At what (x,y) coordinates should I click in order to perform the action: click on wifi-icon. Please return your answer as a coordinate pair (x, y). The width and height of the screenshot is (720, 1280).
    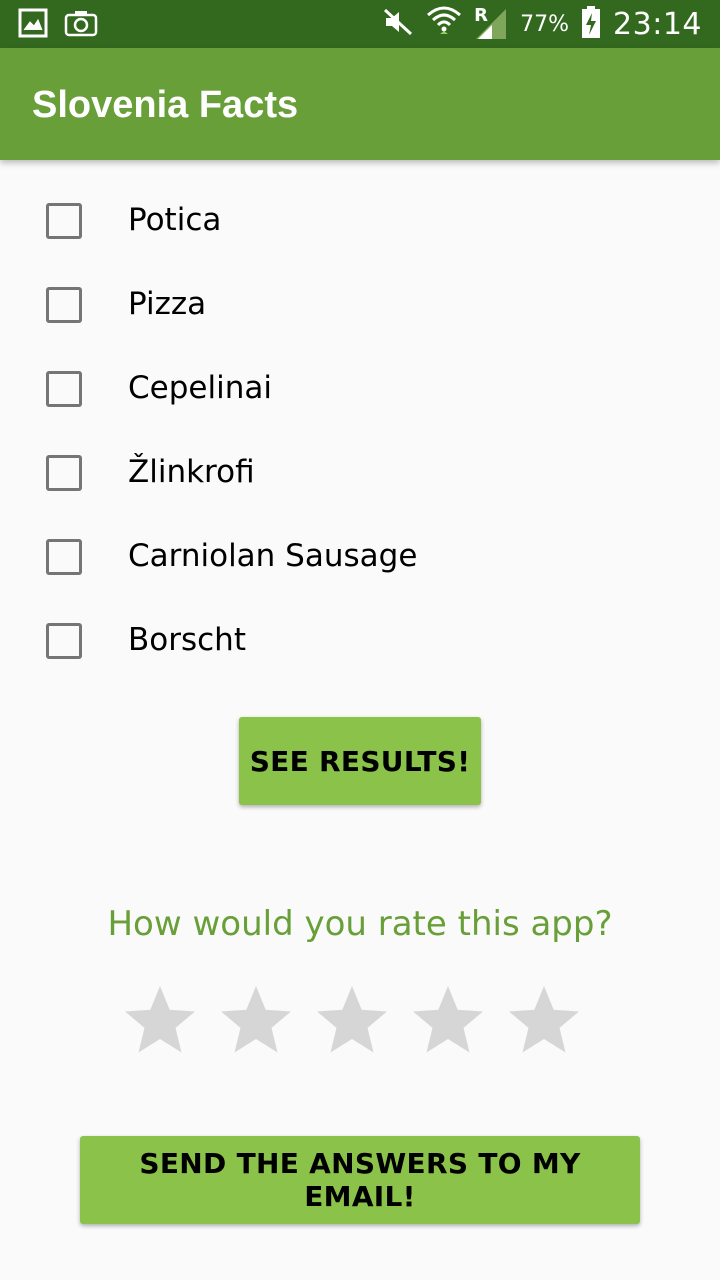
    Looking at the image, I should click on (444, 24).